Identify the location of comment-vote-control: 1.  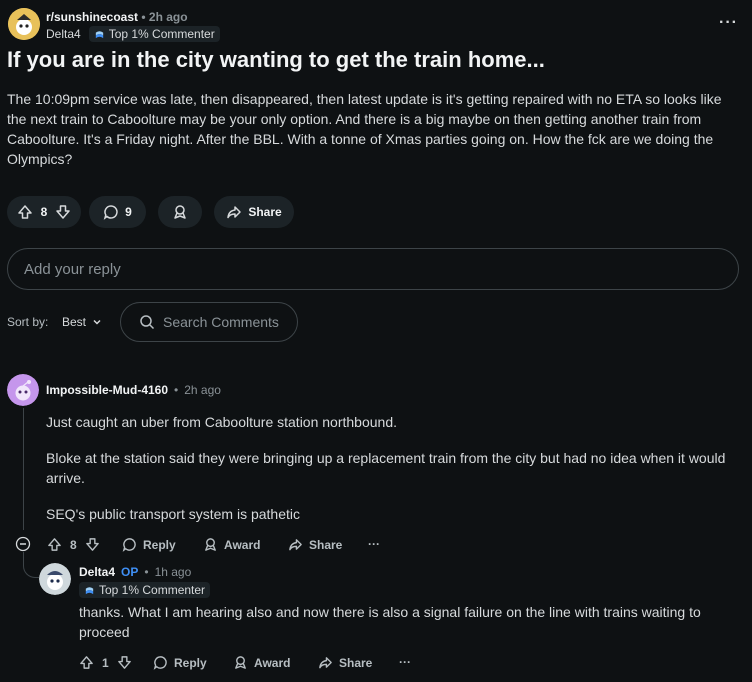
(105, 662).